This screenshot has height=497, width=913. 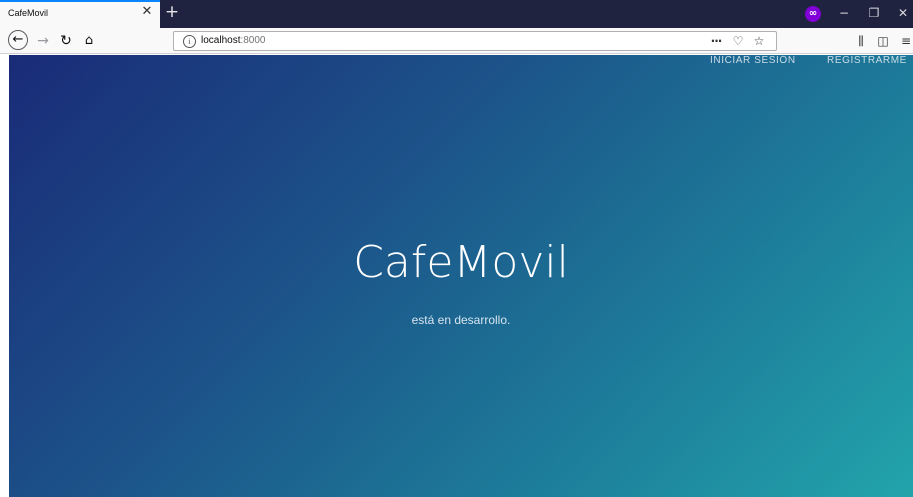 I want to click on hamburger-menu-icon: ≡, so click(x=905, y=41).